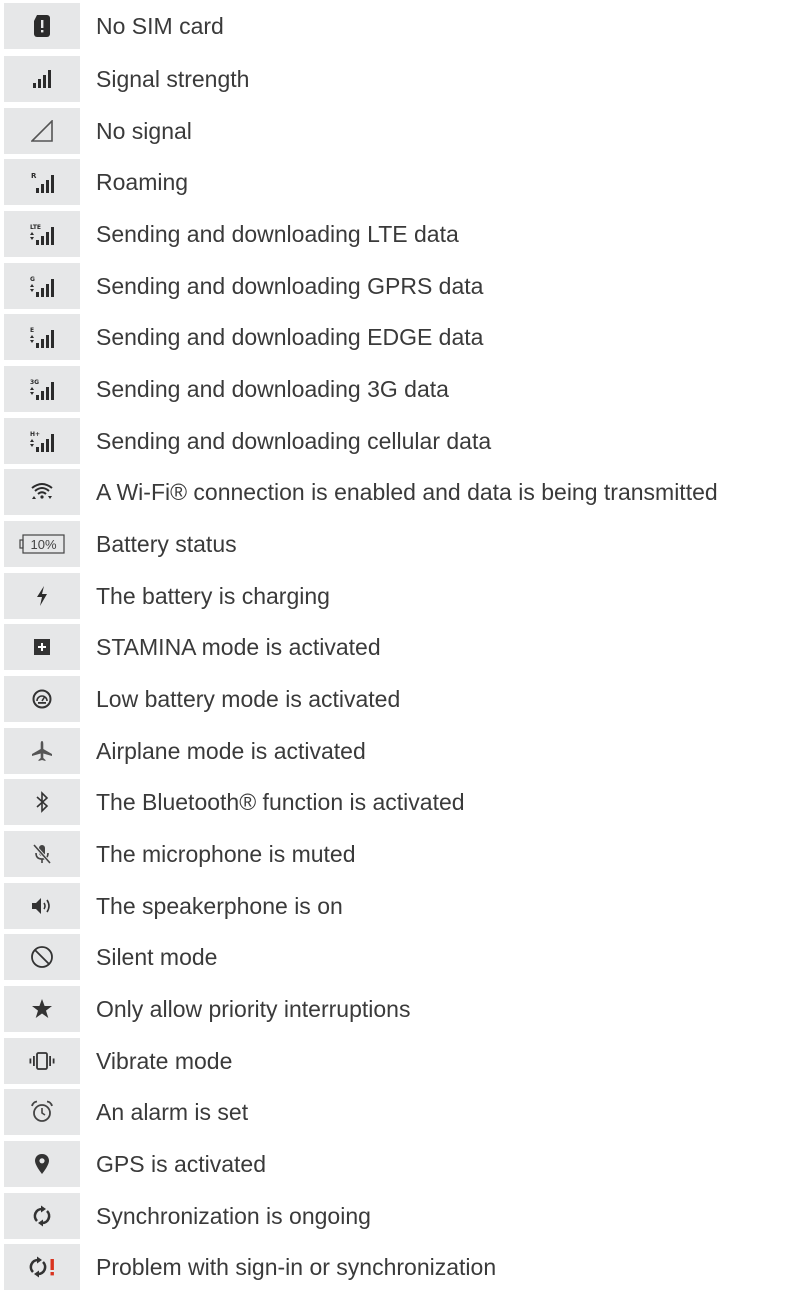  Describe the element at coordinates (231, 751) in the screenshot. I see `list-item-label: Airplane mode is activated` at that location.